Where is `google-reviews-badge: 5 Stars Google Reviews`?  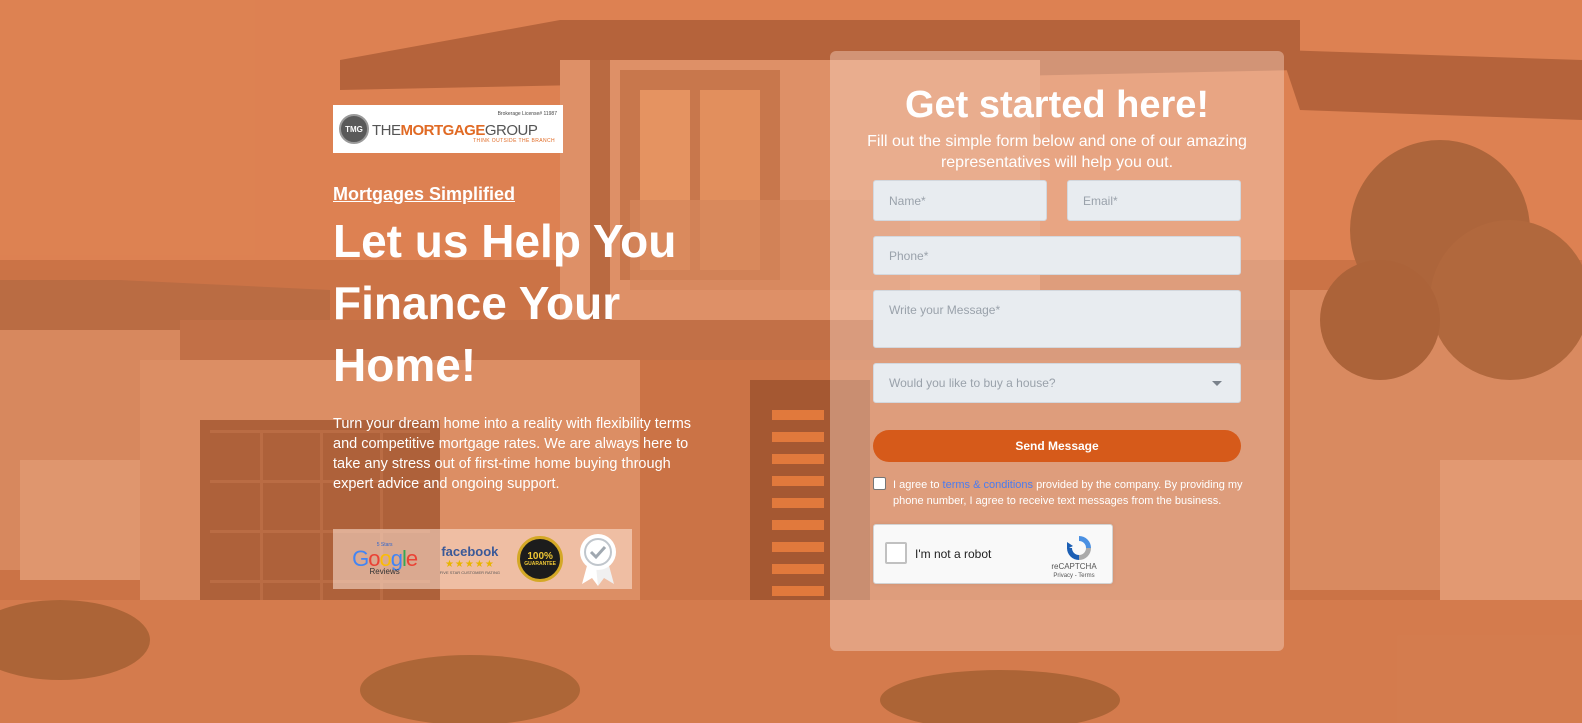
google-reviews-badge: 5 Stars Google Reviews is located at coordinates (385, 558).